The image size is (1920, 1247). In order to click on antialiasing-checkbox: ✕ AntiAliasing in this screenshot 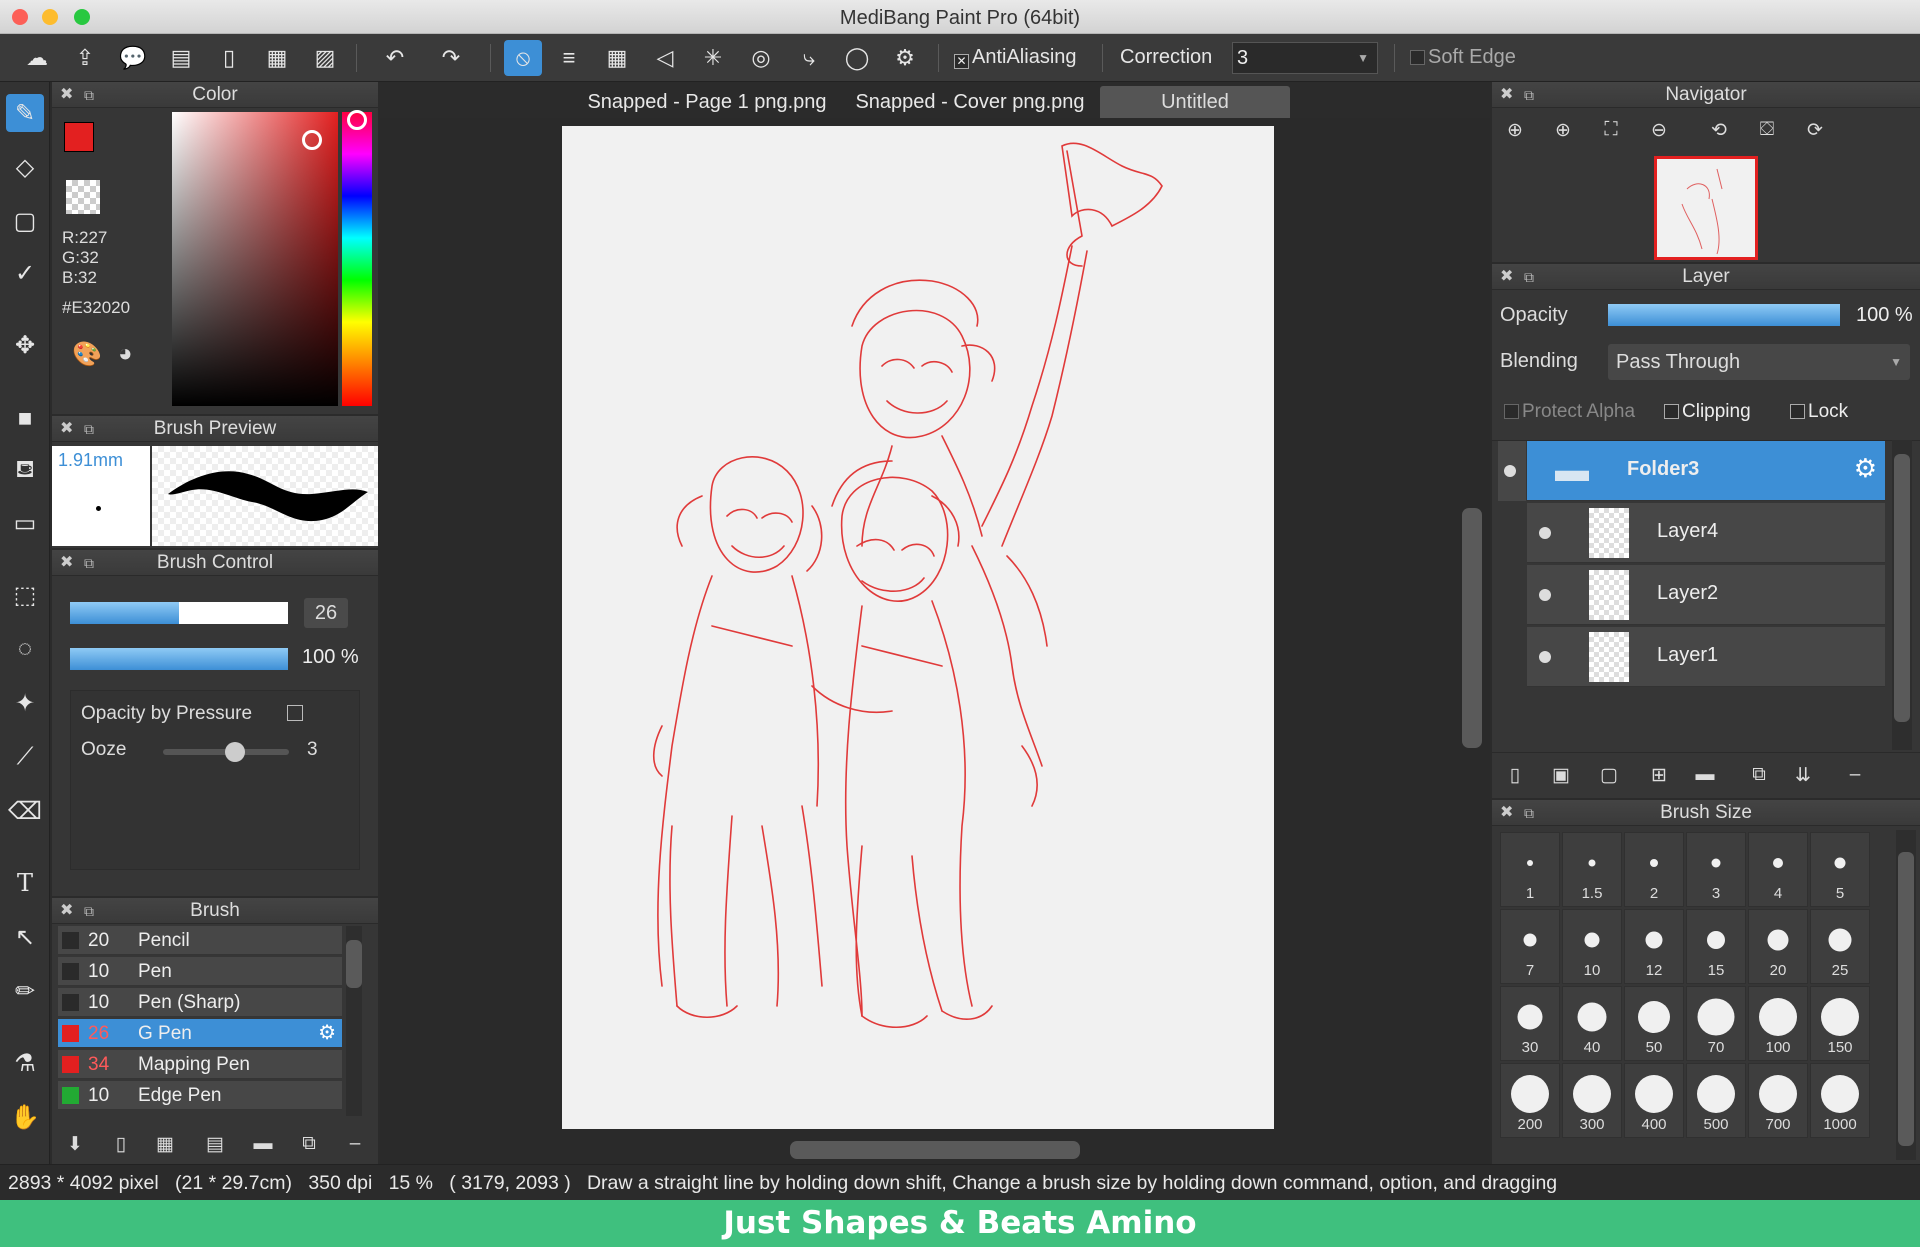, I will do `click(1015, 57)`.